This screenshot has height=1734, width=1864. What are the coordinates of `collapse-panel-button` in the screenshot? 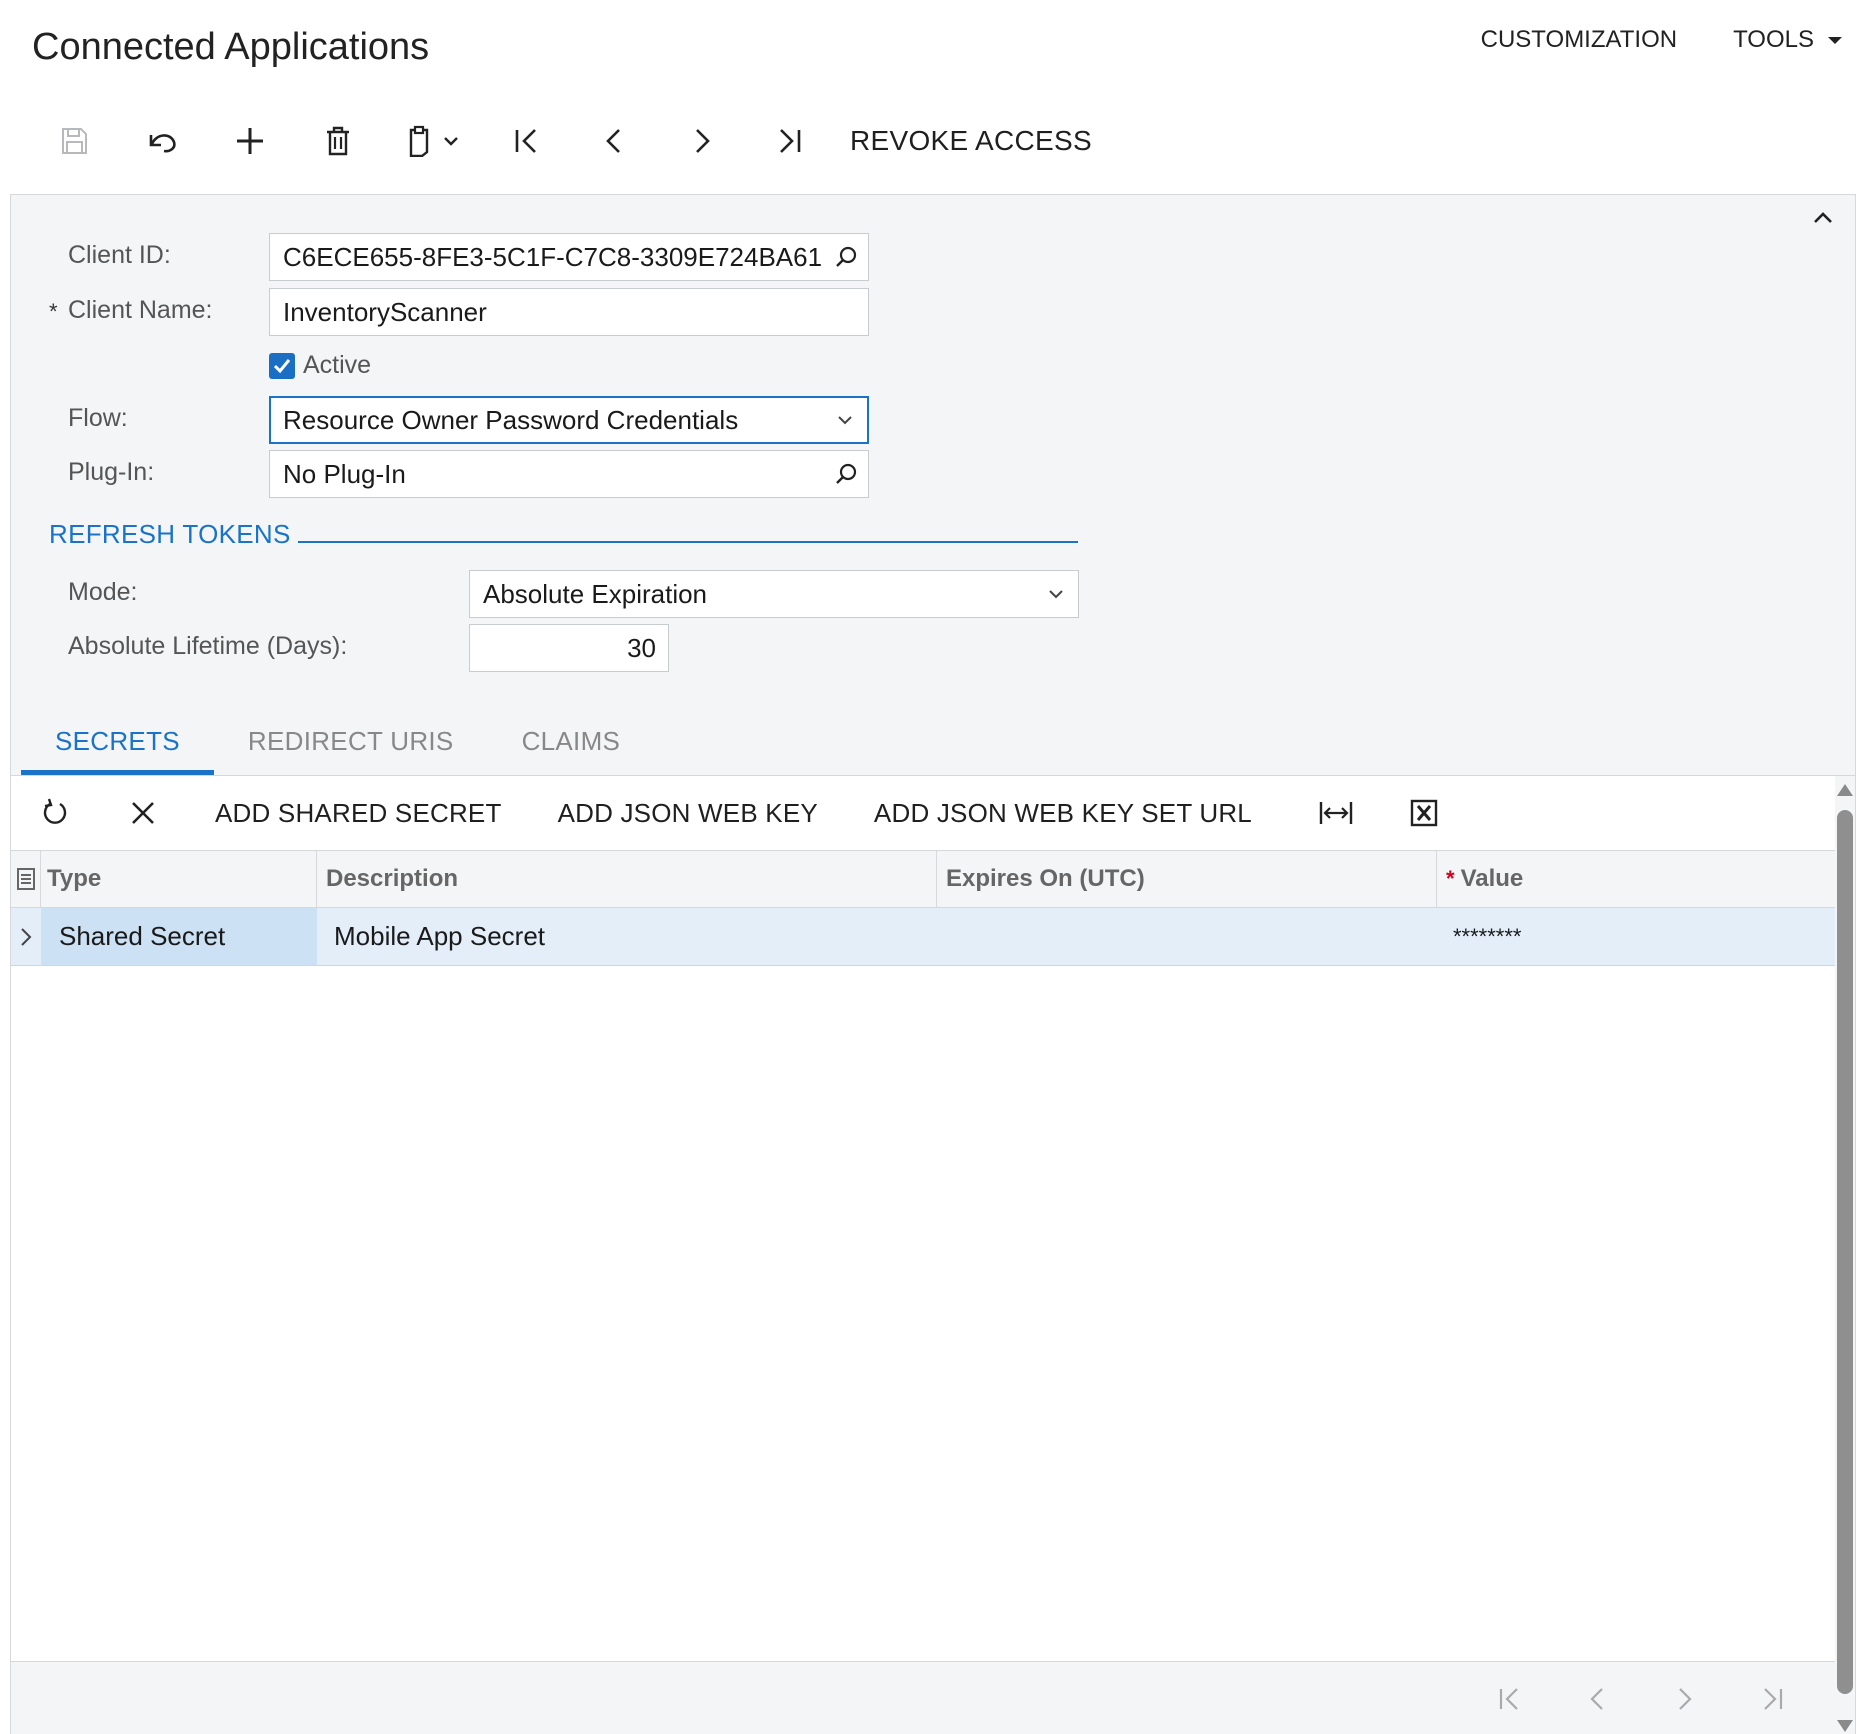 It's located at (1823, 218).